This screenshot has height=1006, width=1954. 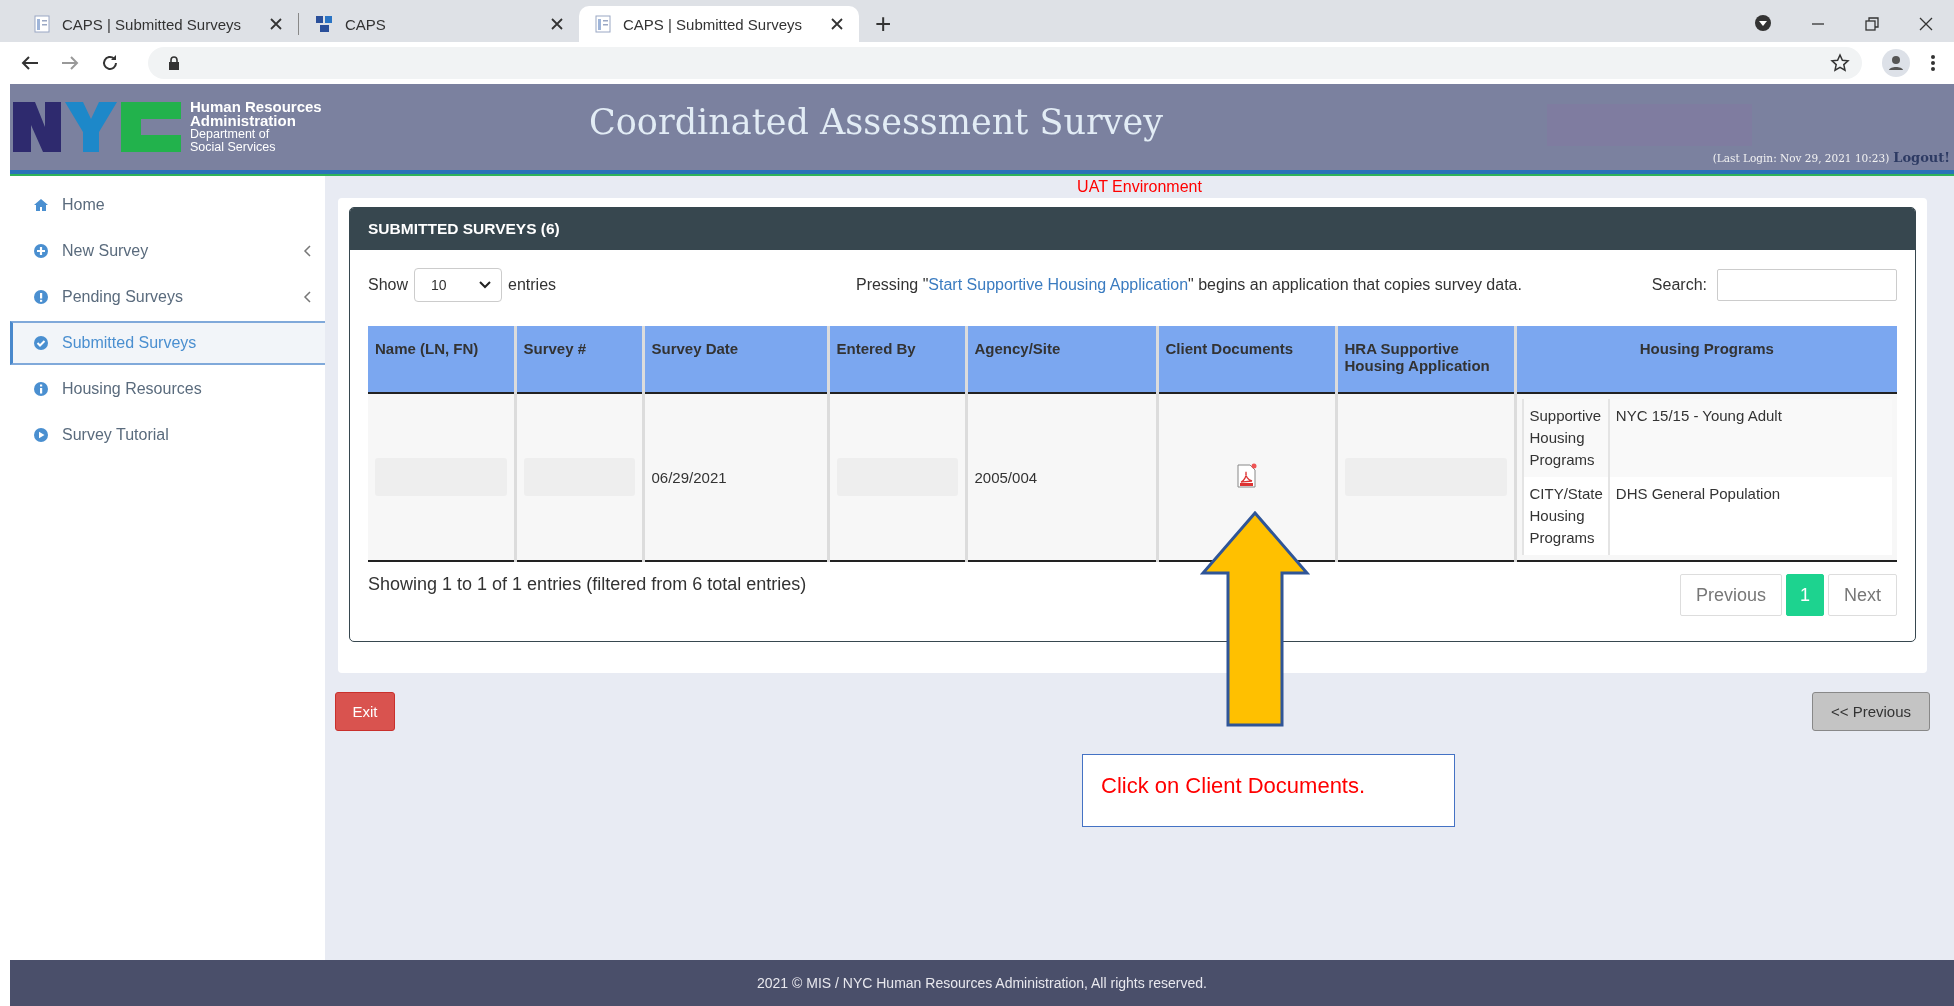 I want to click on exclamation-icon, so click(x=41, y=297).